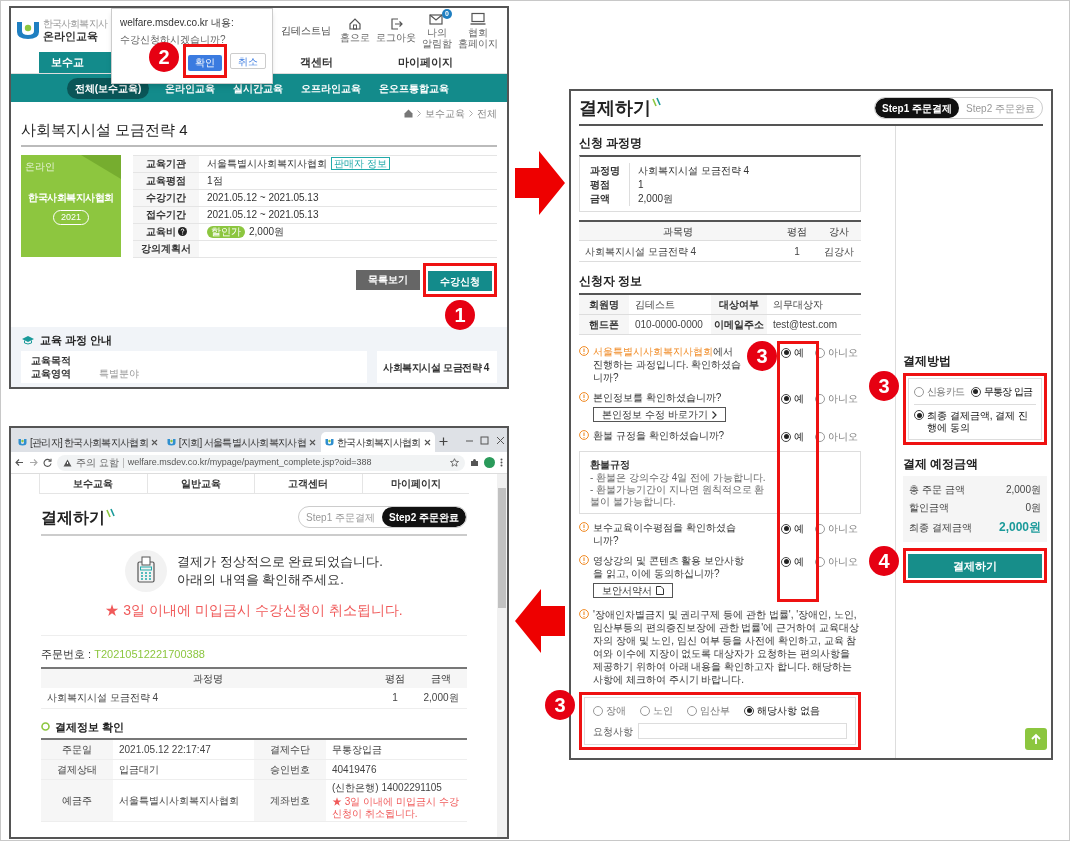 The height and width of the screenshot is (841, 1070). I want to click on radio-option: 노인, so click(656, 710).